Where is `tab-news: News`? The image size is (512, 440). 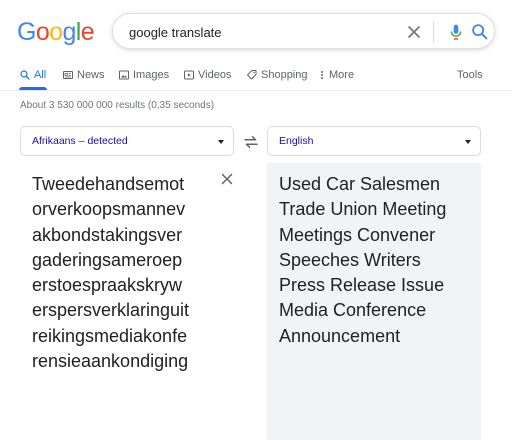 tab-news: News is located at coordinates (83, 75).